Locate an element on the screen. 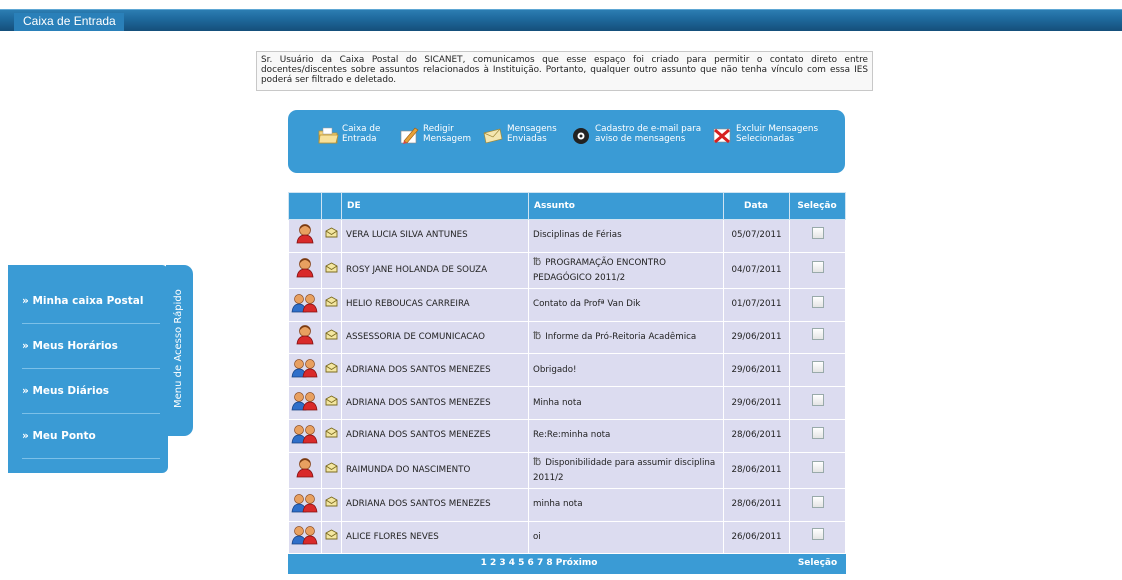 The width and height of the screenshot is (1122, 580). from-cell: ALICE FLORES NEVES is located at coordinates (435, 537).